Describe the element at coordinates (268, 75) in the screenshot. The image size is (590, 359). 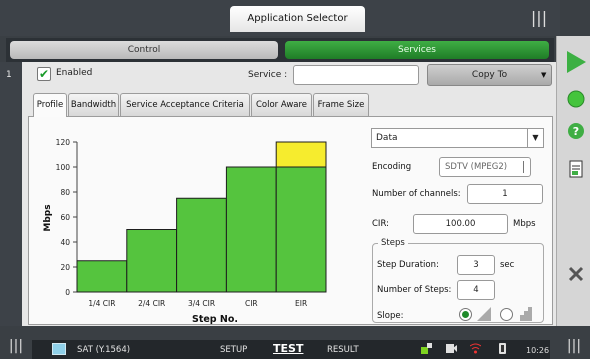
I see `service-label: Service :` at that location.